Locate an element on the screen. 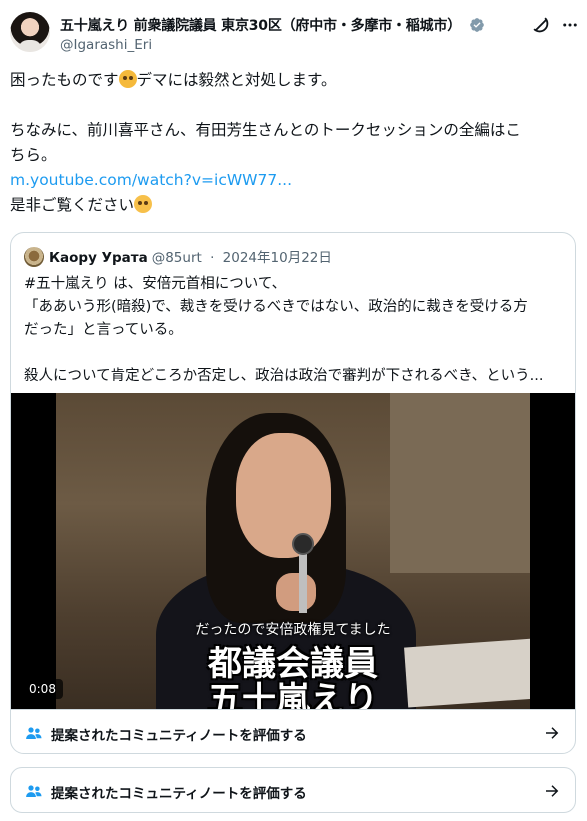 This screenshot has width=587, height=821. quote-author-handle: @85urt is located at coordinates (177, 258).